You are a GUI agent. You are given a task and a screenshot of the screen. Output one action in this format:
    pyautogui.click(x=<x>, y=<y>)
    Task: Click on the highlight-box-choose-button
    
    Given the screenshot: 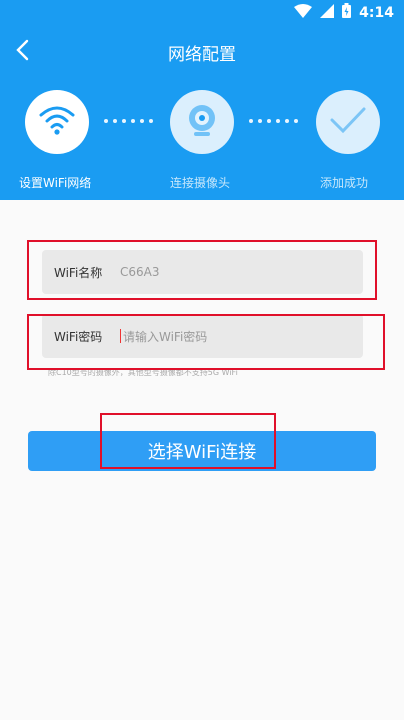 What is the action you would take?
    pyautogui.click(x=188, y=441)
    